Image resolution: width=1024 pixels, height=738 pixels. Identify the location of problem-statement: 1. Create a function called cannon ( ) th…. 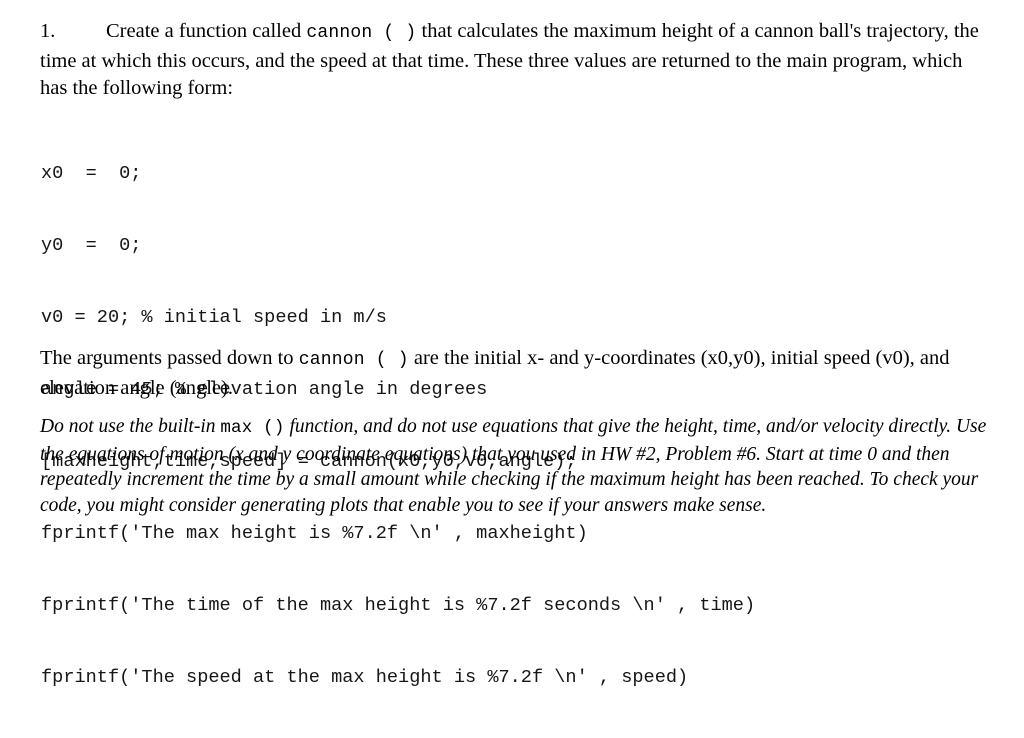
(513, 60).